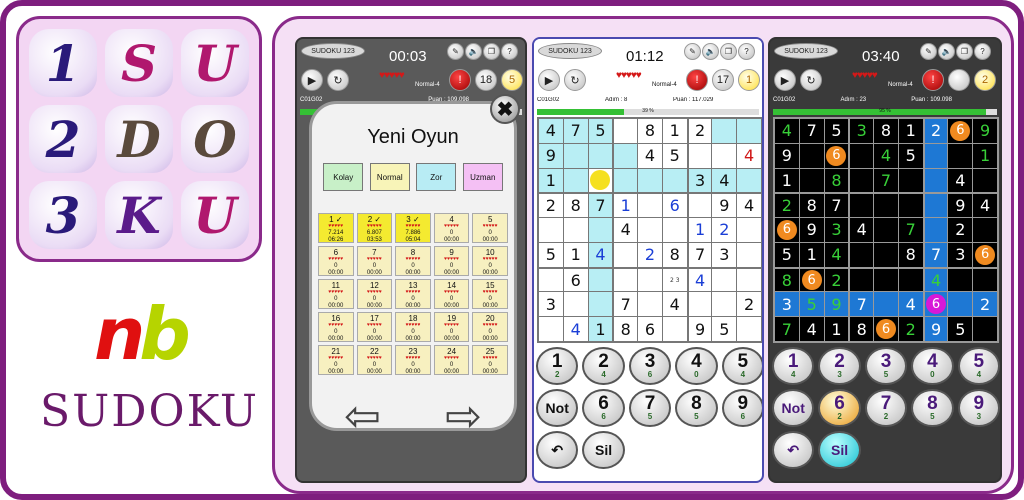 This screenshot has height=500, width=1024. I want to click on undo-icon: ↶, so click(793, 450).